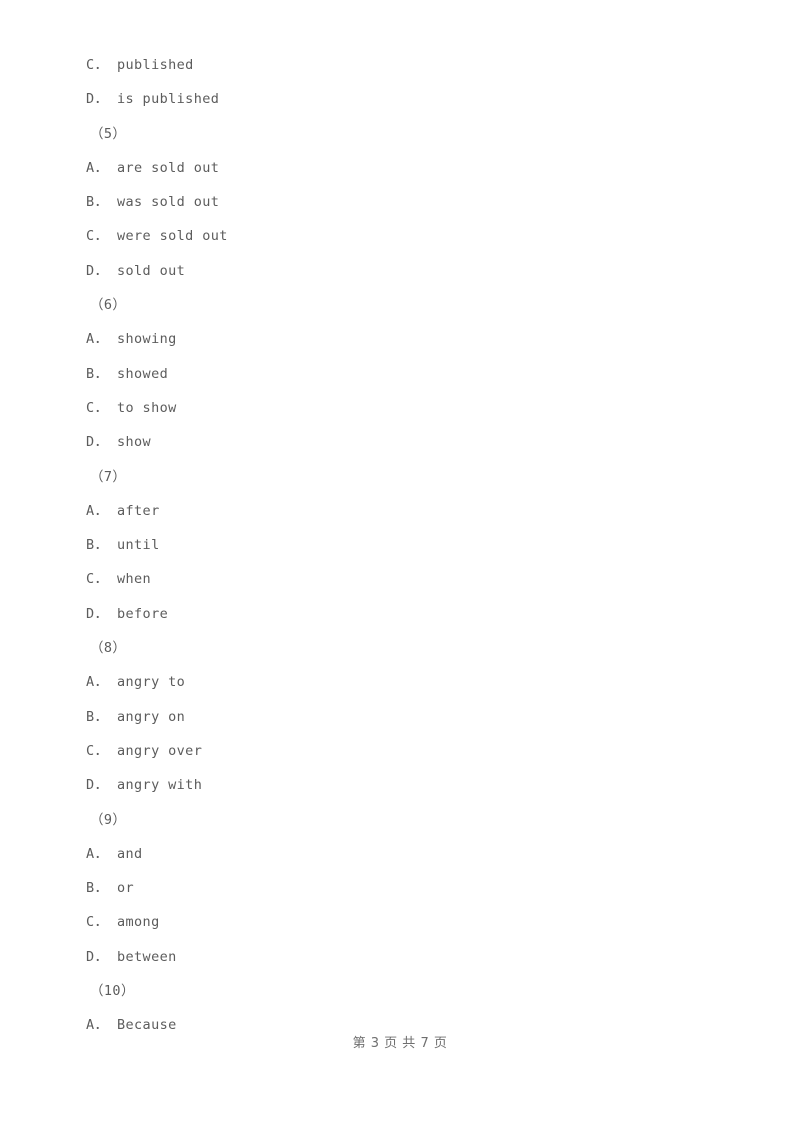  I want to click on question-number: （8）, so click(108, 648).